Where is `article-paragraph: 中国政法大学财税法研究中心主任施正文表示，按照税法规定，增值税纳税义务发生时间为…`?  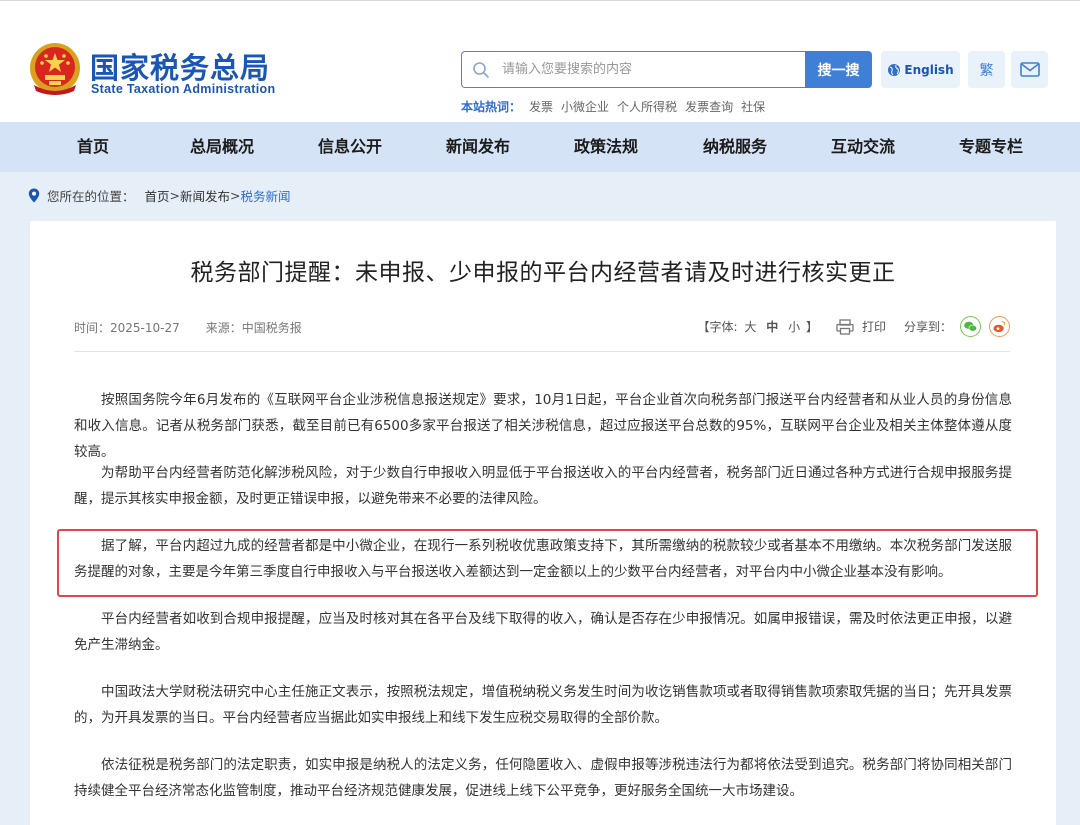
article-paragraph: 中国政法大学财税法研究中心主任施正文表示，按照税法规定，增值税纳税义务发生时间为… is located at coordinates (543, 705).